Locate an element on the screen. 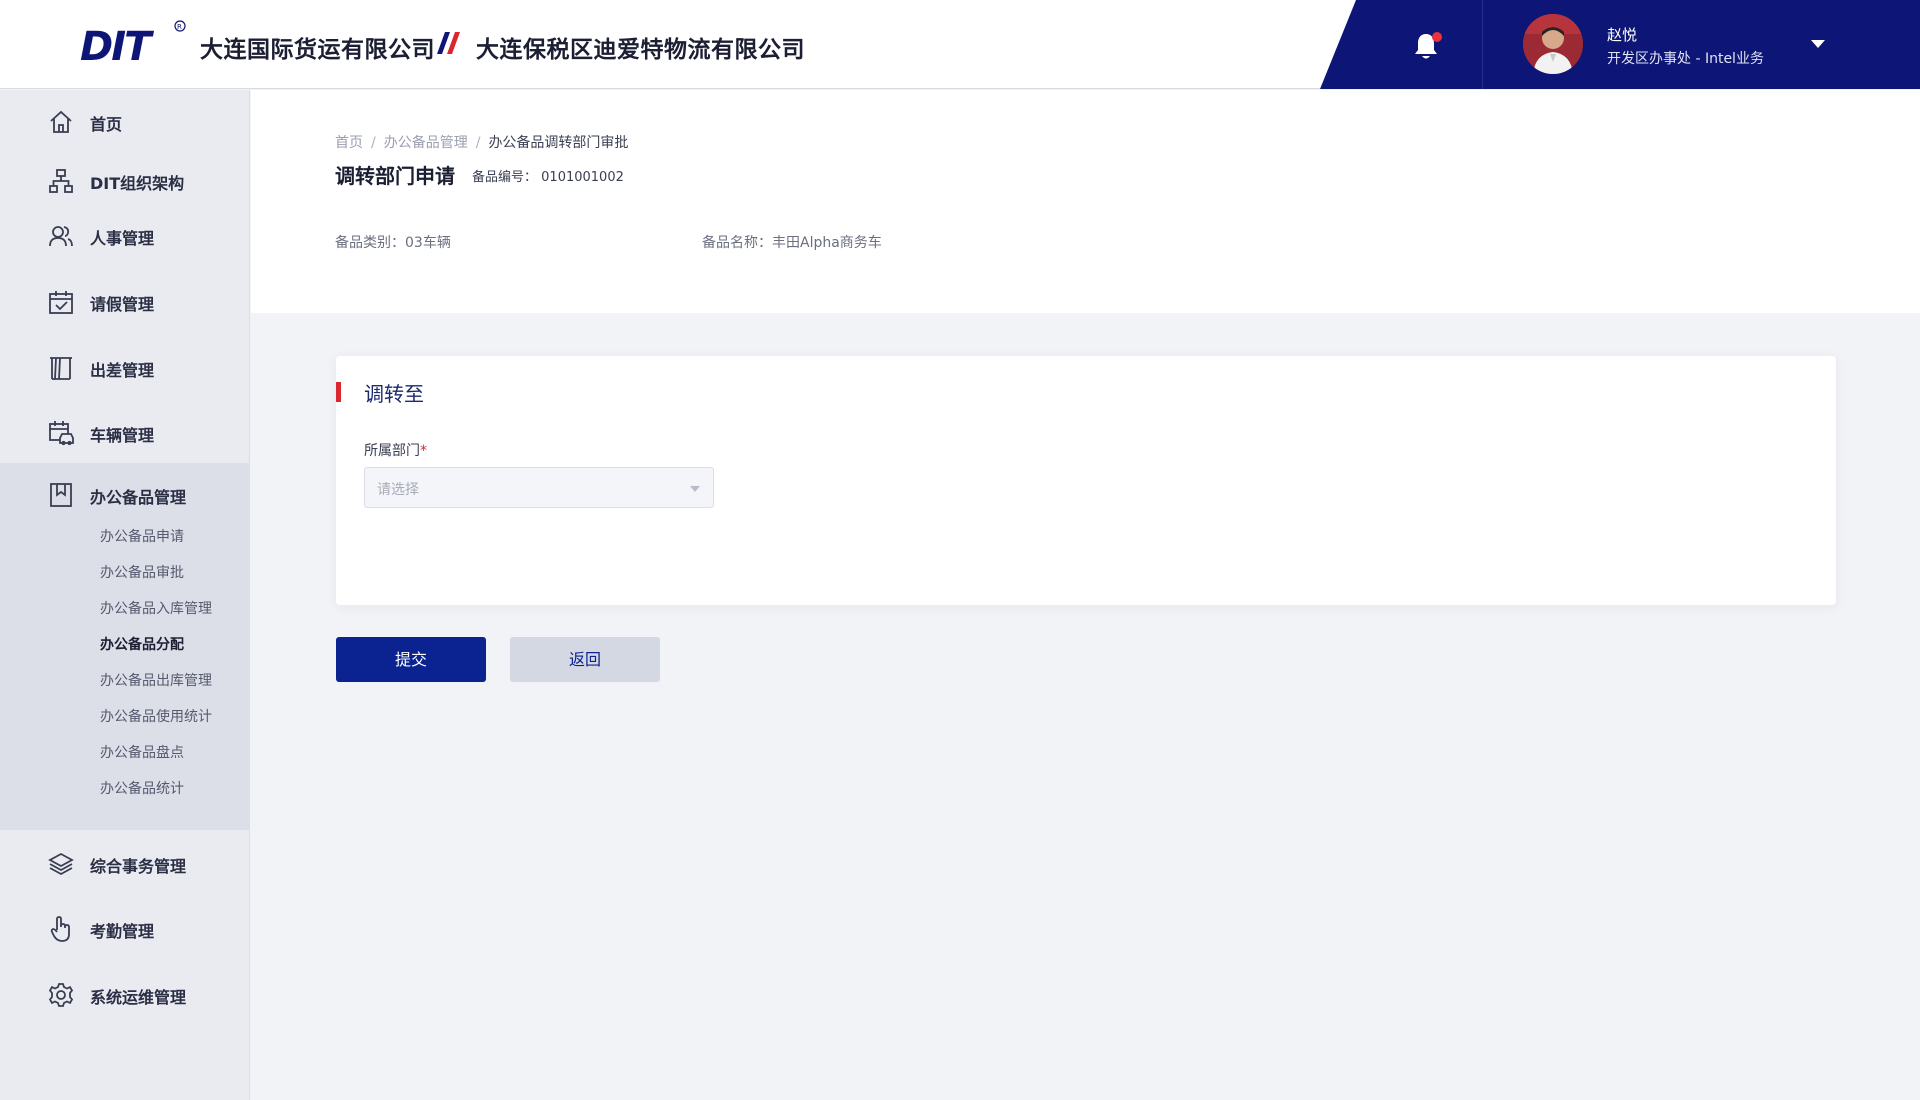 This screenshot has width=1920, height=1100. sidebar-item-travel: 出差管理 is located at coordinates (125, 368).